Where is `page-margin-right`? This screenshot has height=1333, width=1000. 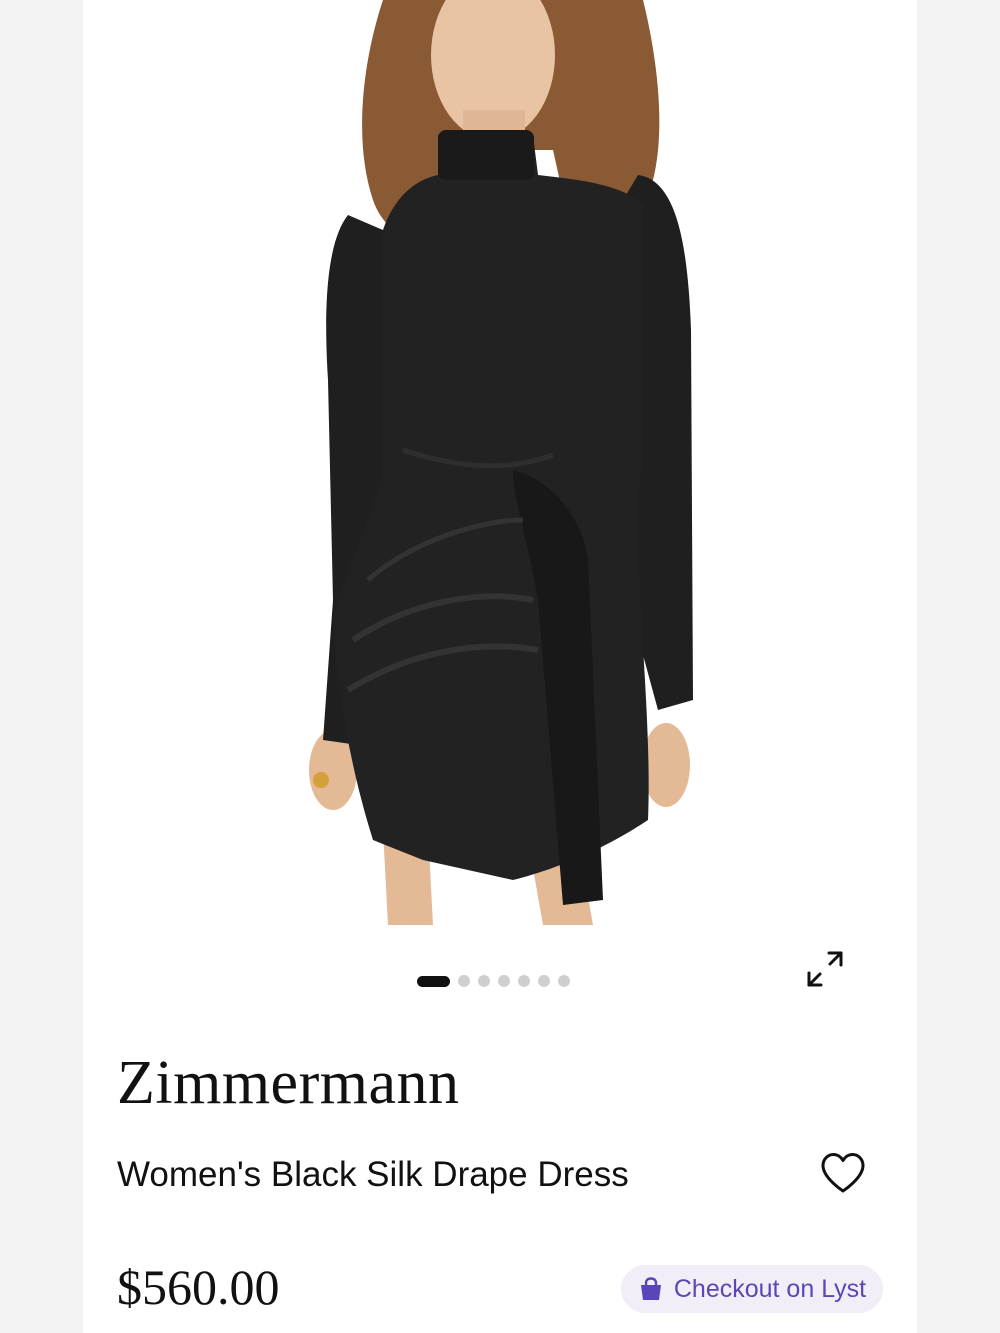 page-margin-right is located at coordinates (958, 666).